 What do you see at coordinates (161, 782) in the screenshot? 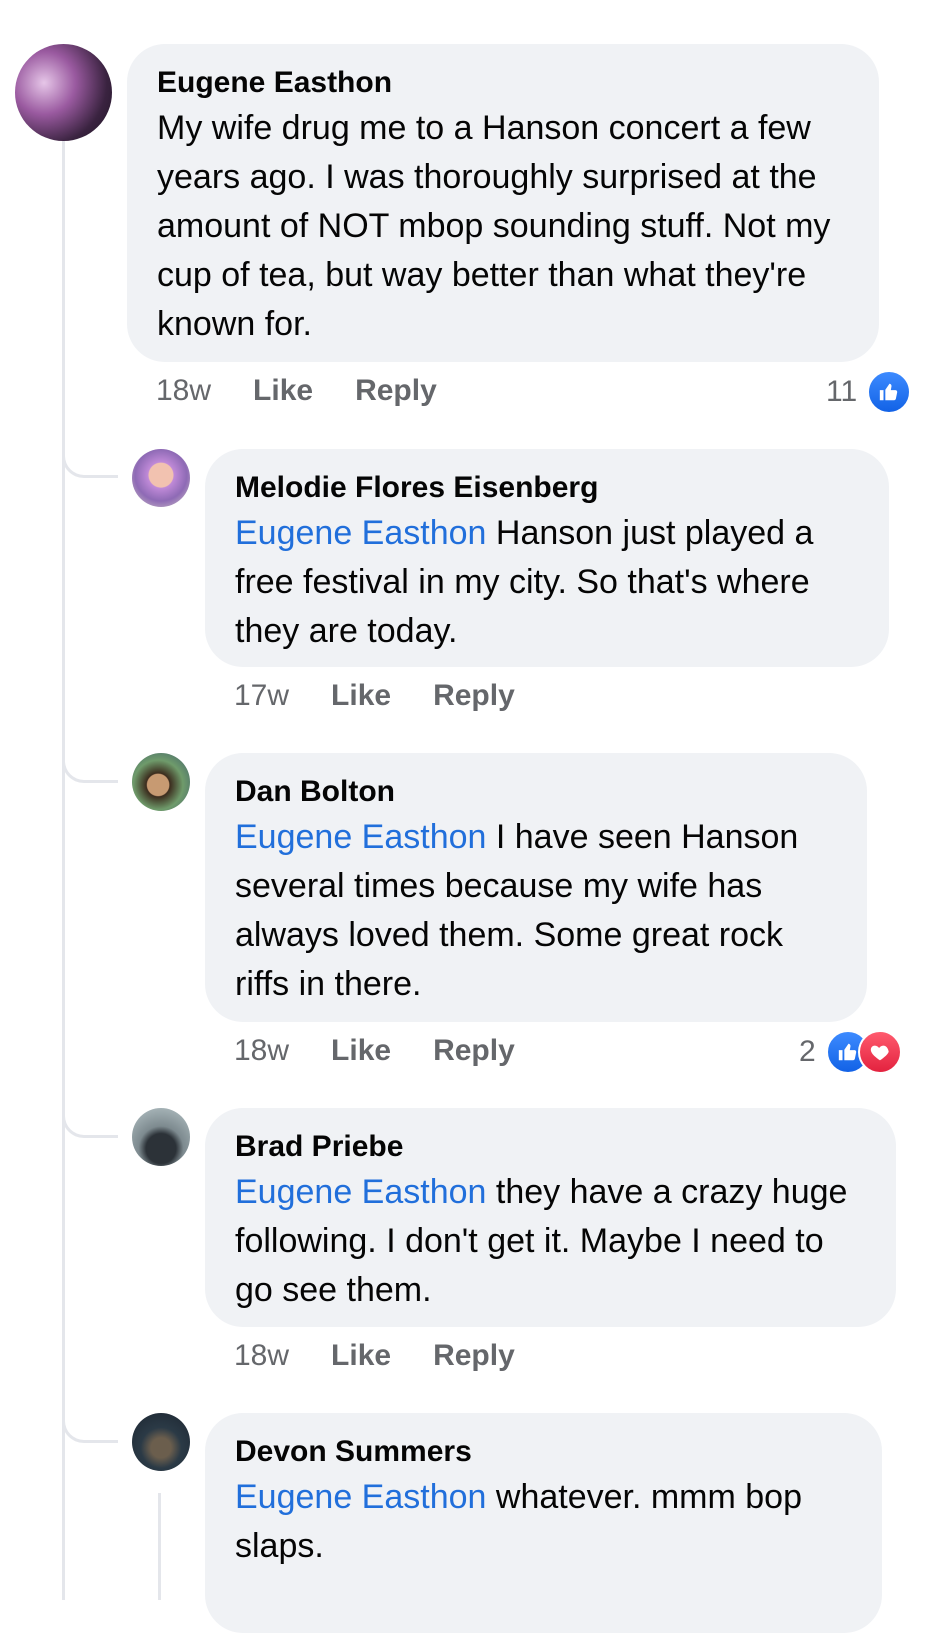
I see `avatar-dan-bolton` at bounding box center [161, 782].